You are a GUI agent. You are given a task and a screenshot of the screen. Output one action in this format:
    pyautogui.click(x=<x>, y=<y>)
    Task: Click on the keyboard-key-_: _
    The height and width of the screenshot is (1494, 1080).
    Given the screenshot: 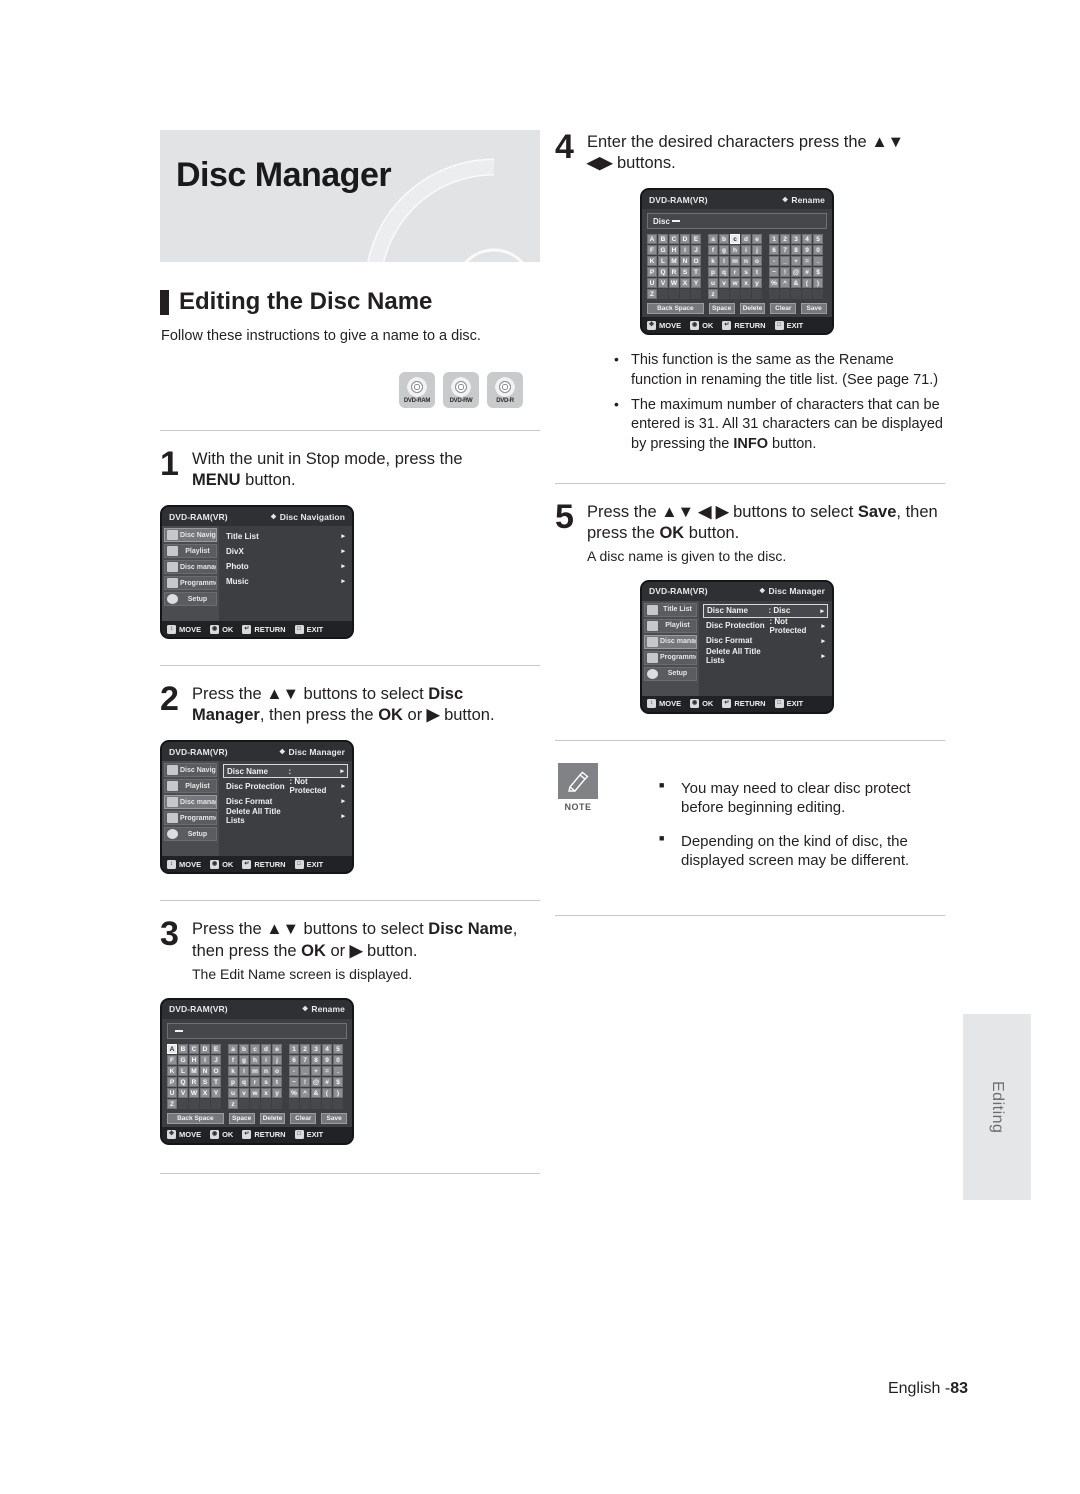 What is the action you would take?
    pyautogui.click(x=305, y=1070)
    